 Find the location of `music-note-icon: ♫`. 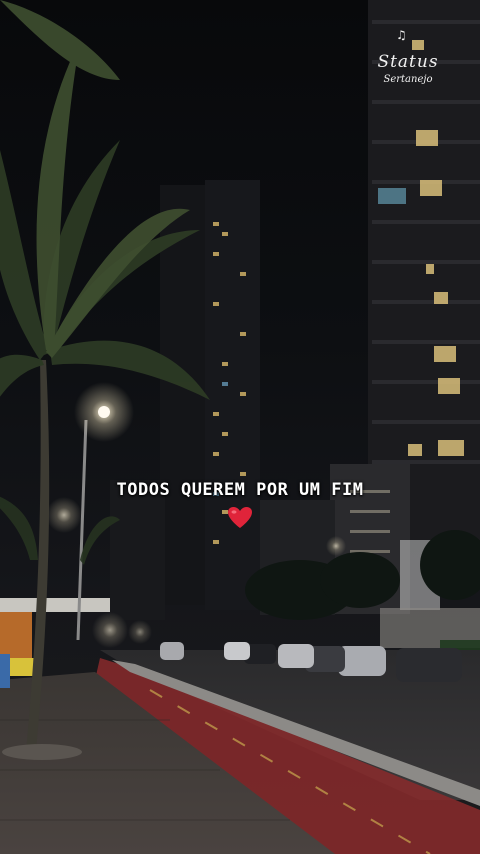

music-note-icon: ♫ is located at coordinates (401, 35).